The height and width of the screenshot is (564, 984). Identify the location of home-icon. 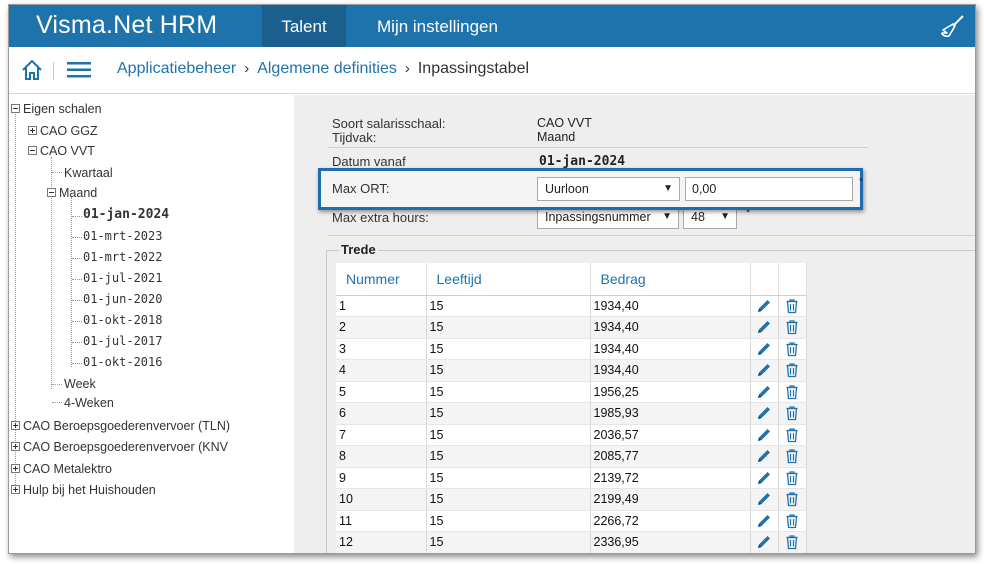
(32, 70).